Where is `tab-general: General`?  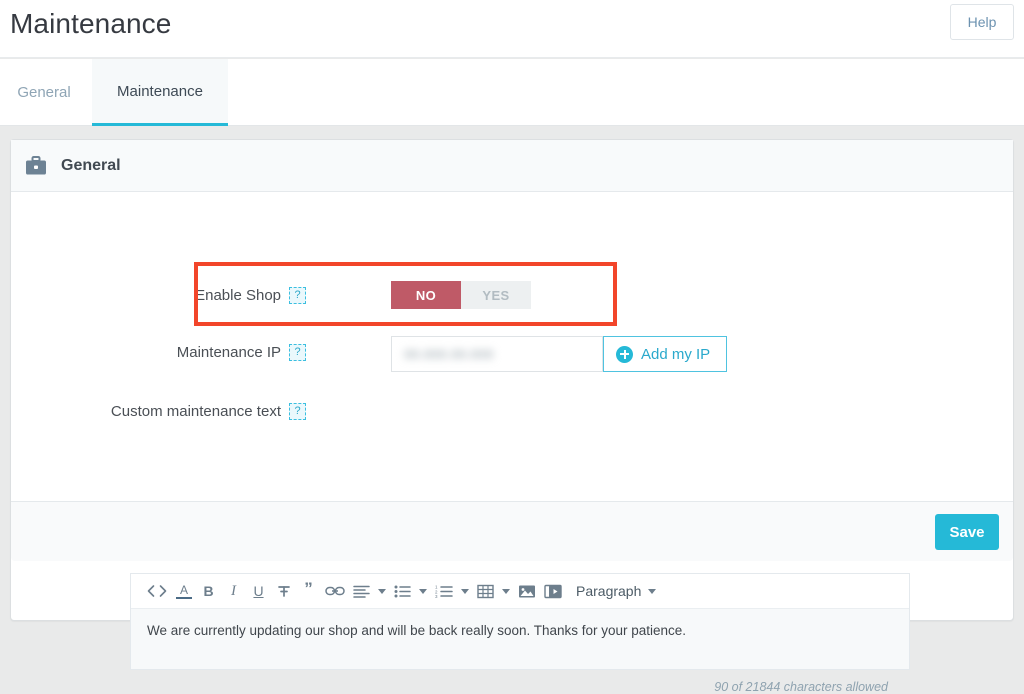 tab-general: General is located at coordinates (44, 92).